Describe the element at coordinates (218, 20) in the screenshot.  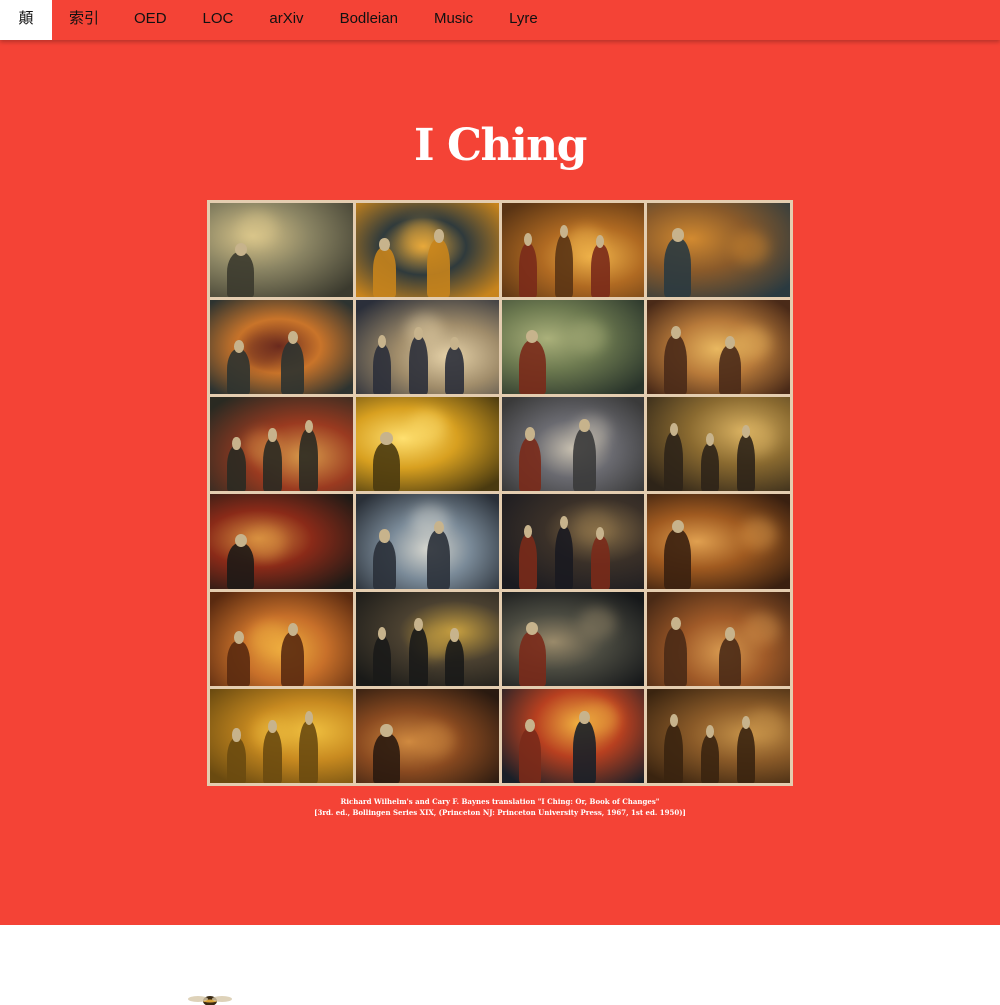
I see `nav-loc: LOC` at that location.